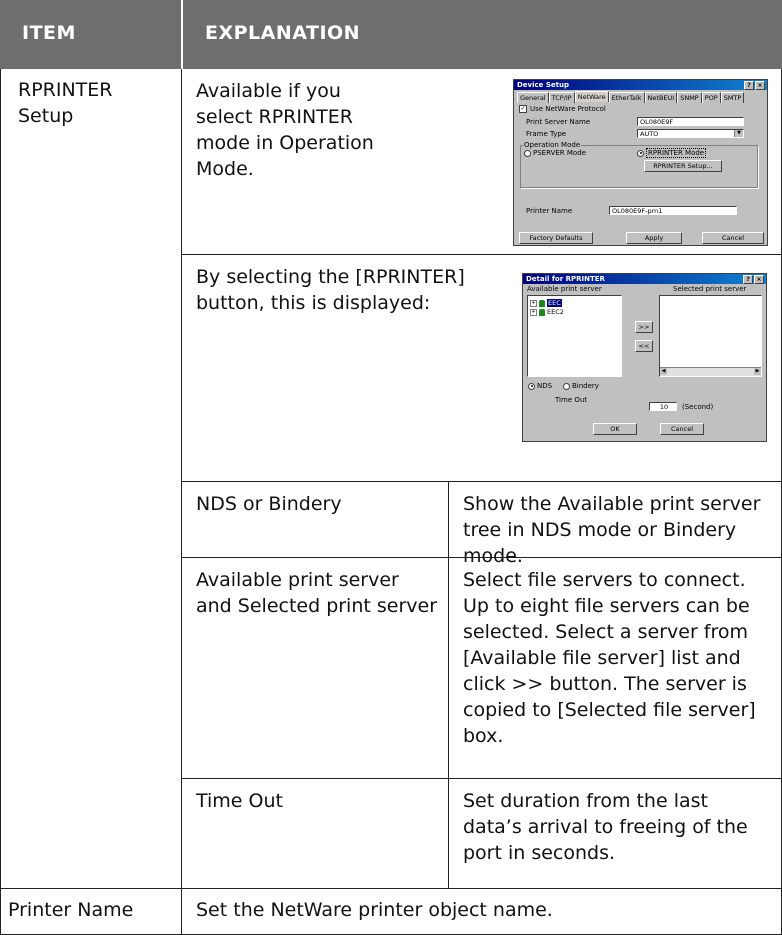  What do you see at coordinates (540, 386) in the screenshot?
I see `nds-radio: NDS` at bounding box center [540, 386].